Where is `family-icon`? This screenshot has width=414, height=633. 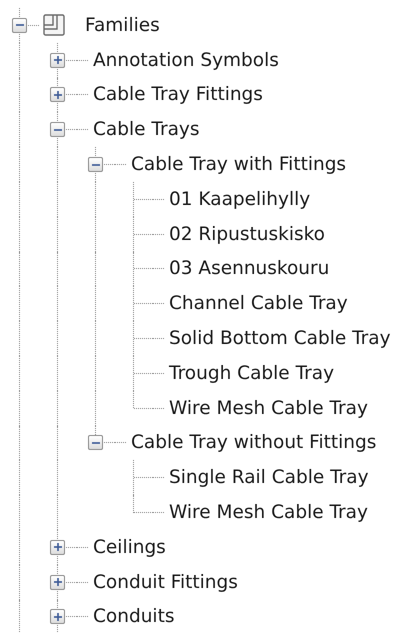 family-icon is located at coordinates (54, 25).